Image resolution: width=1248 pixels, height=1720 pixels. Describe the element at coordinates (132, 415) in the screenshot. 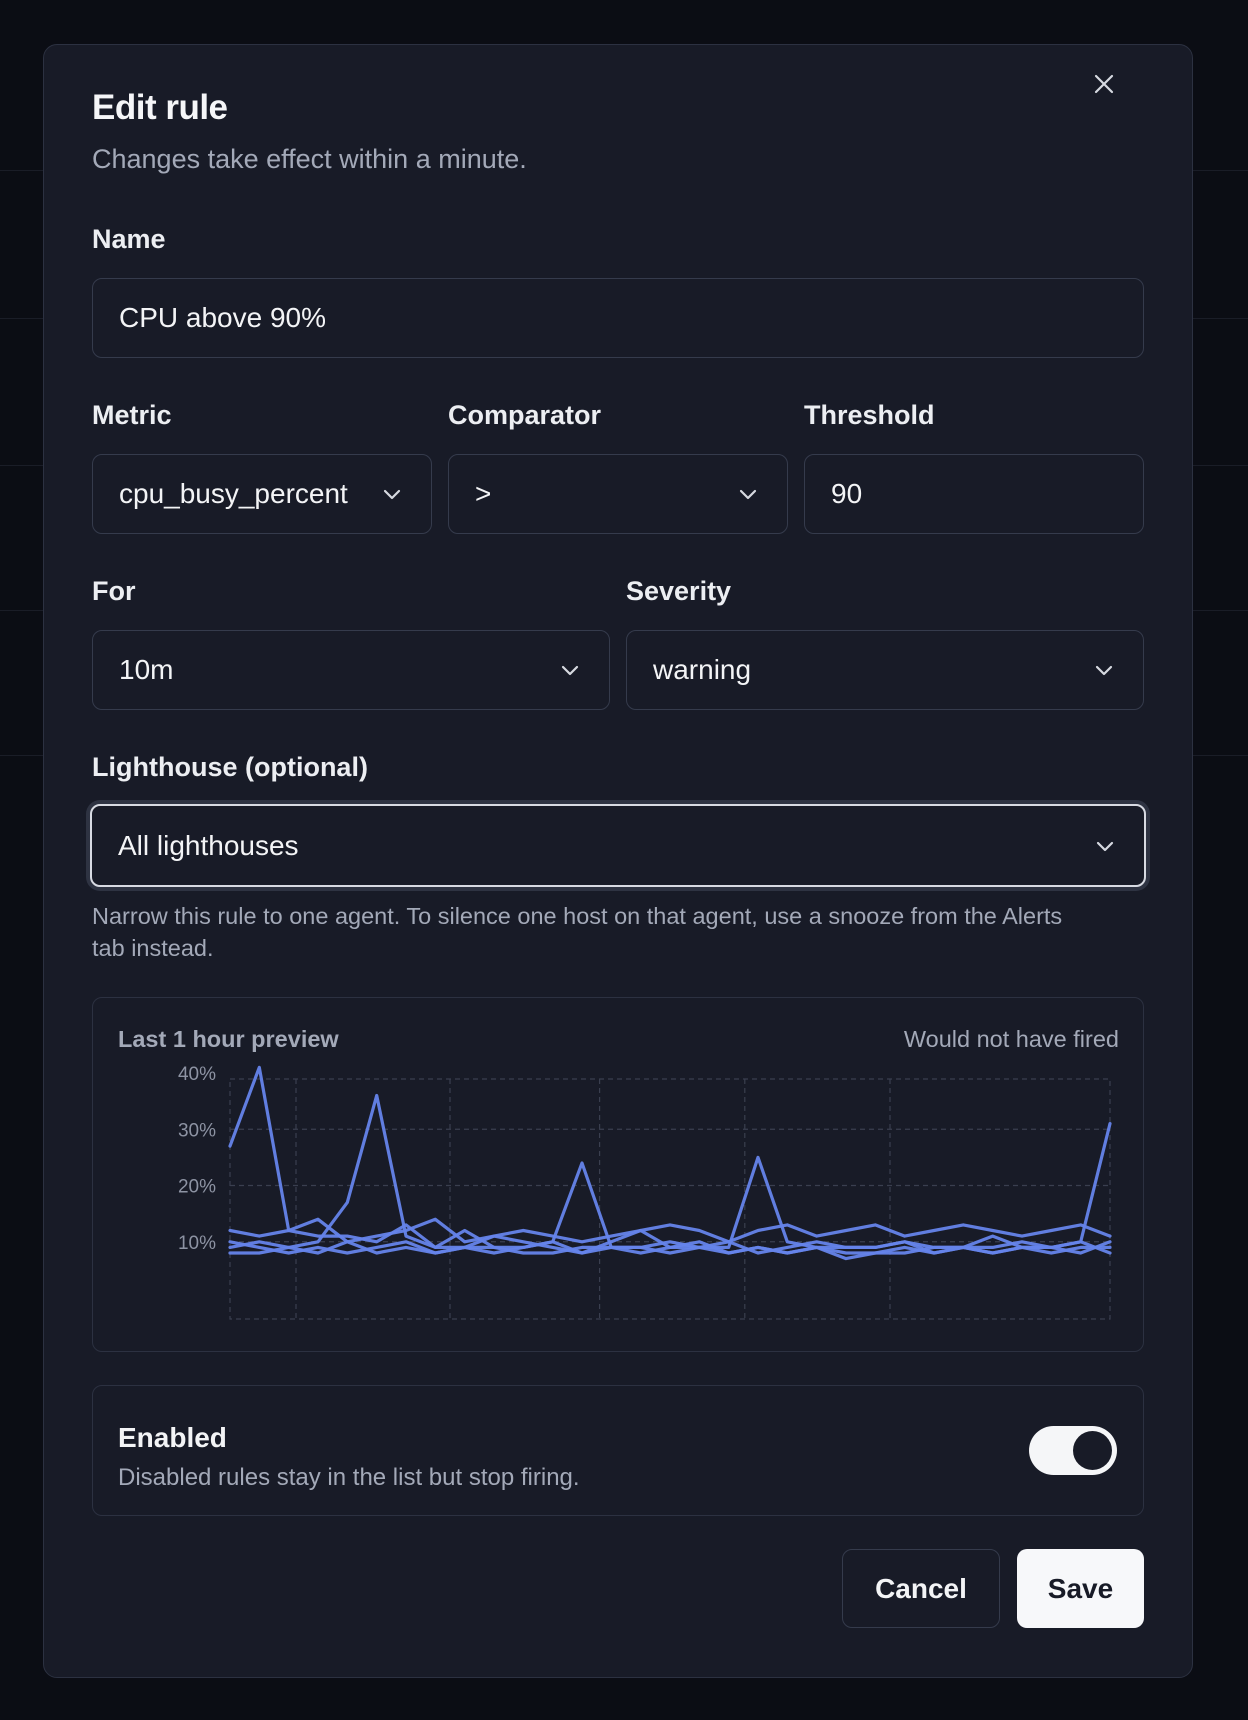

I see `metric-label: Metric` at that location.